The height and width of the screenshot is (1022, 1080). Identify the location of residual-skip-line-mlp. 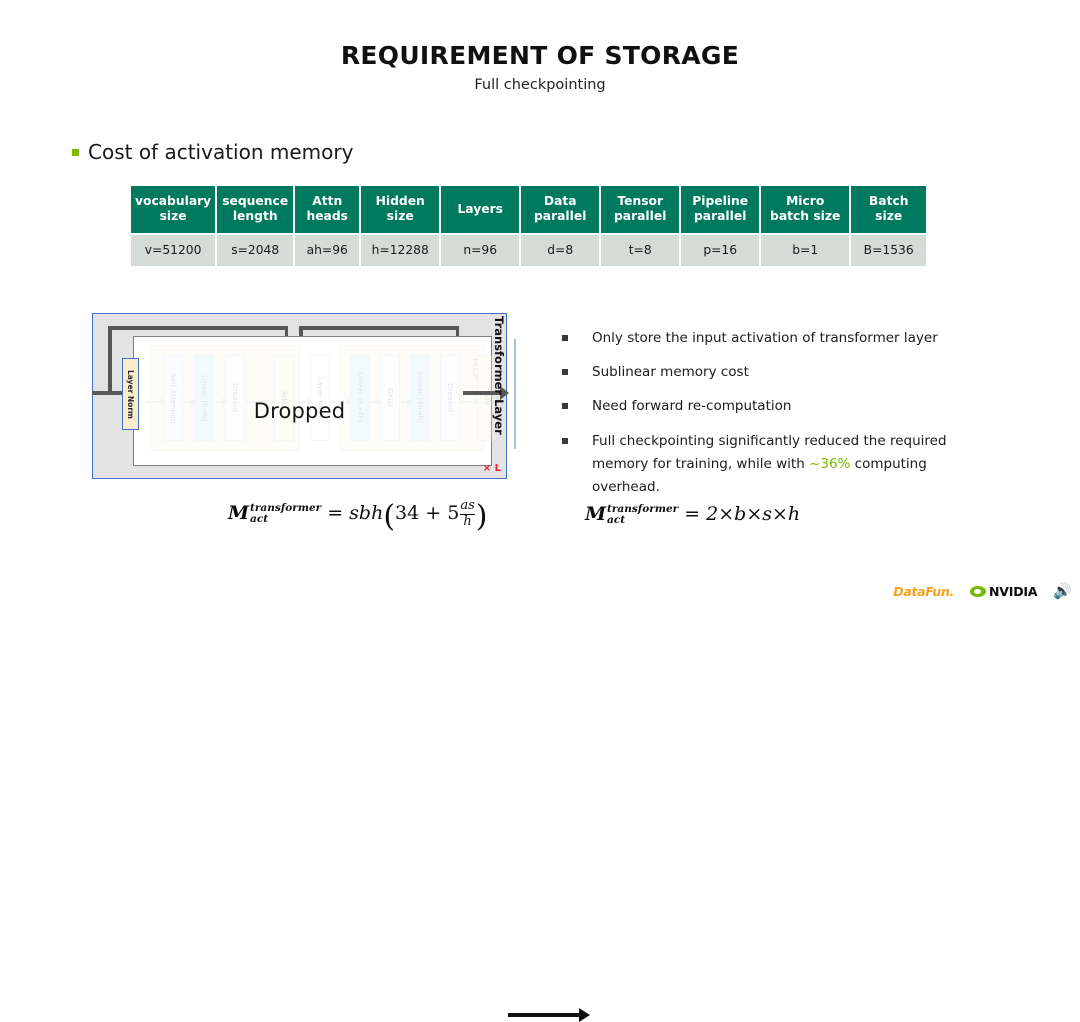
(379, 328).